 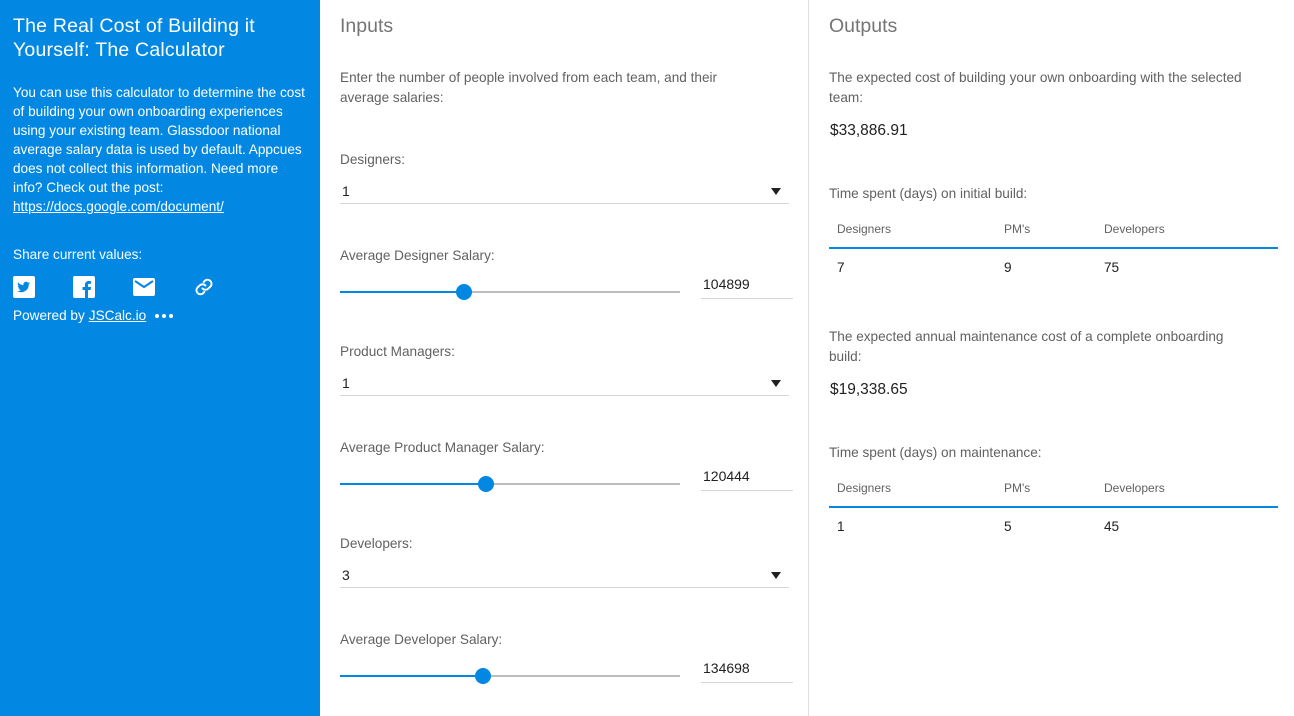 I want to click on email-icon, so click(x=163, y=287).